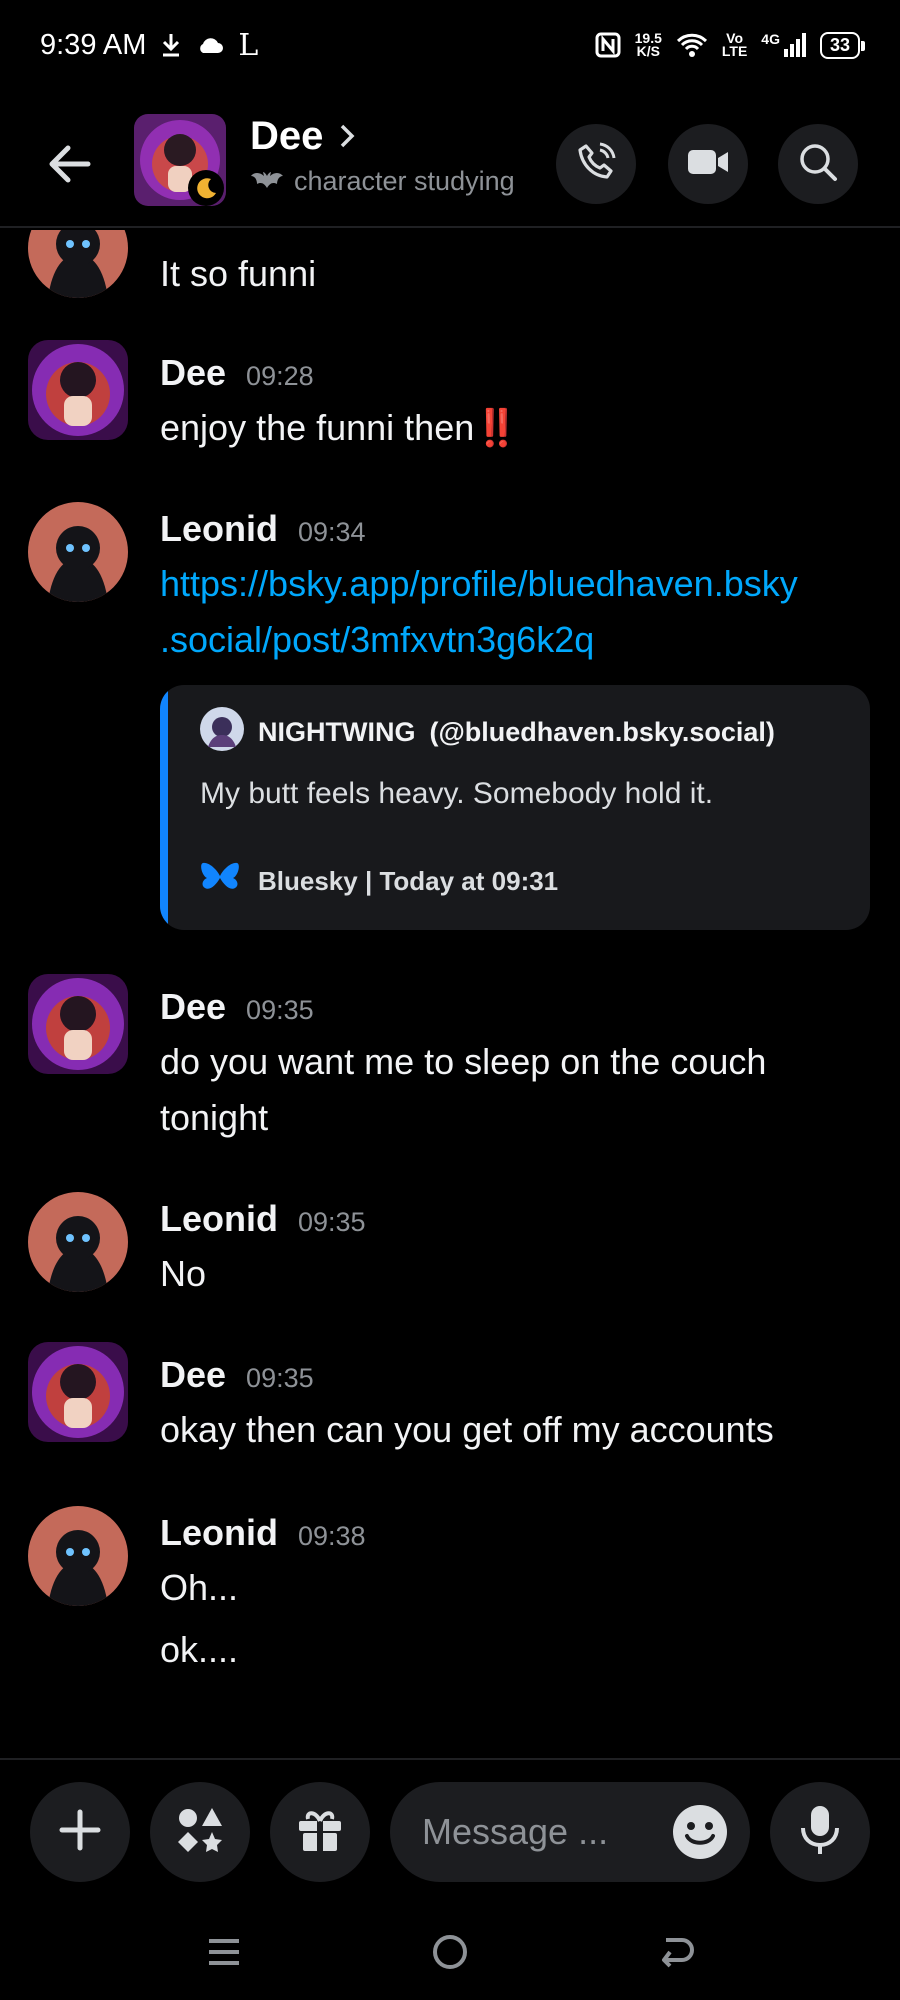  What do you see at coordinates (382, 181) in the screenshot?
I see `custom-status: character studying` at bounding box center [382, 181].